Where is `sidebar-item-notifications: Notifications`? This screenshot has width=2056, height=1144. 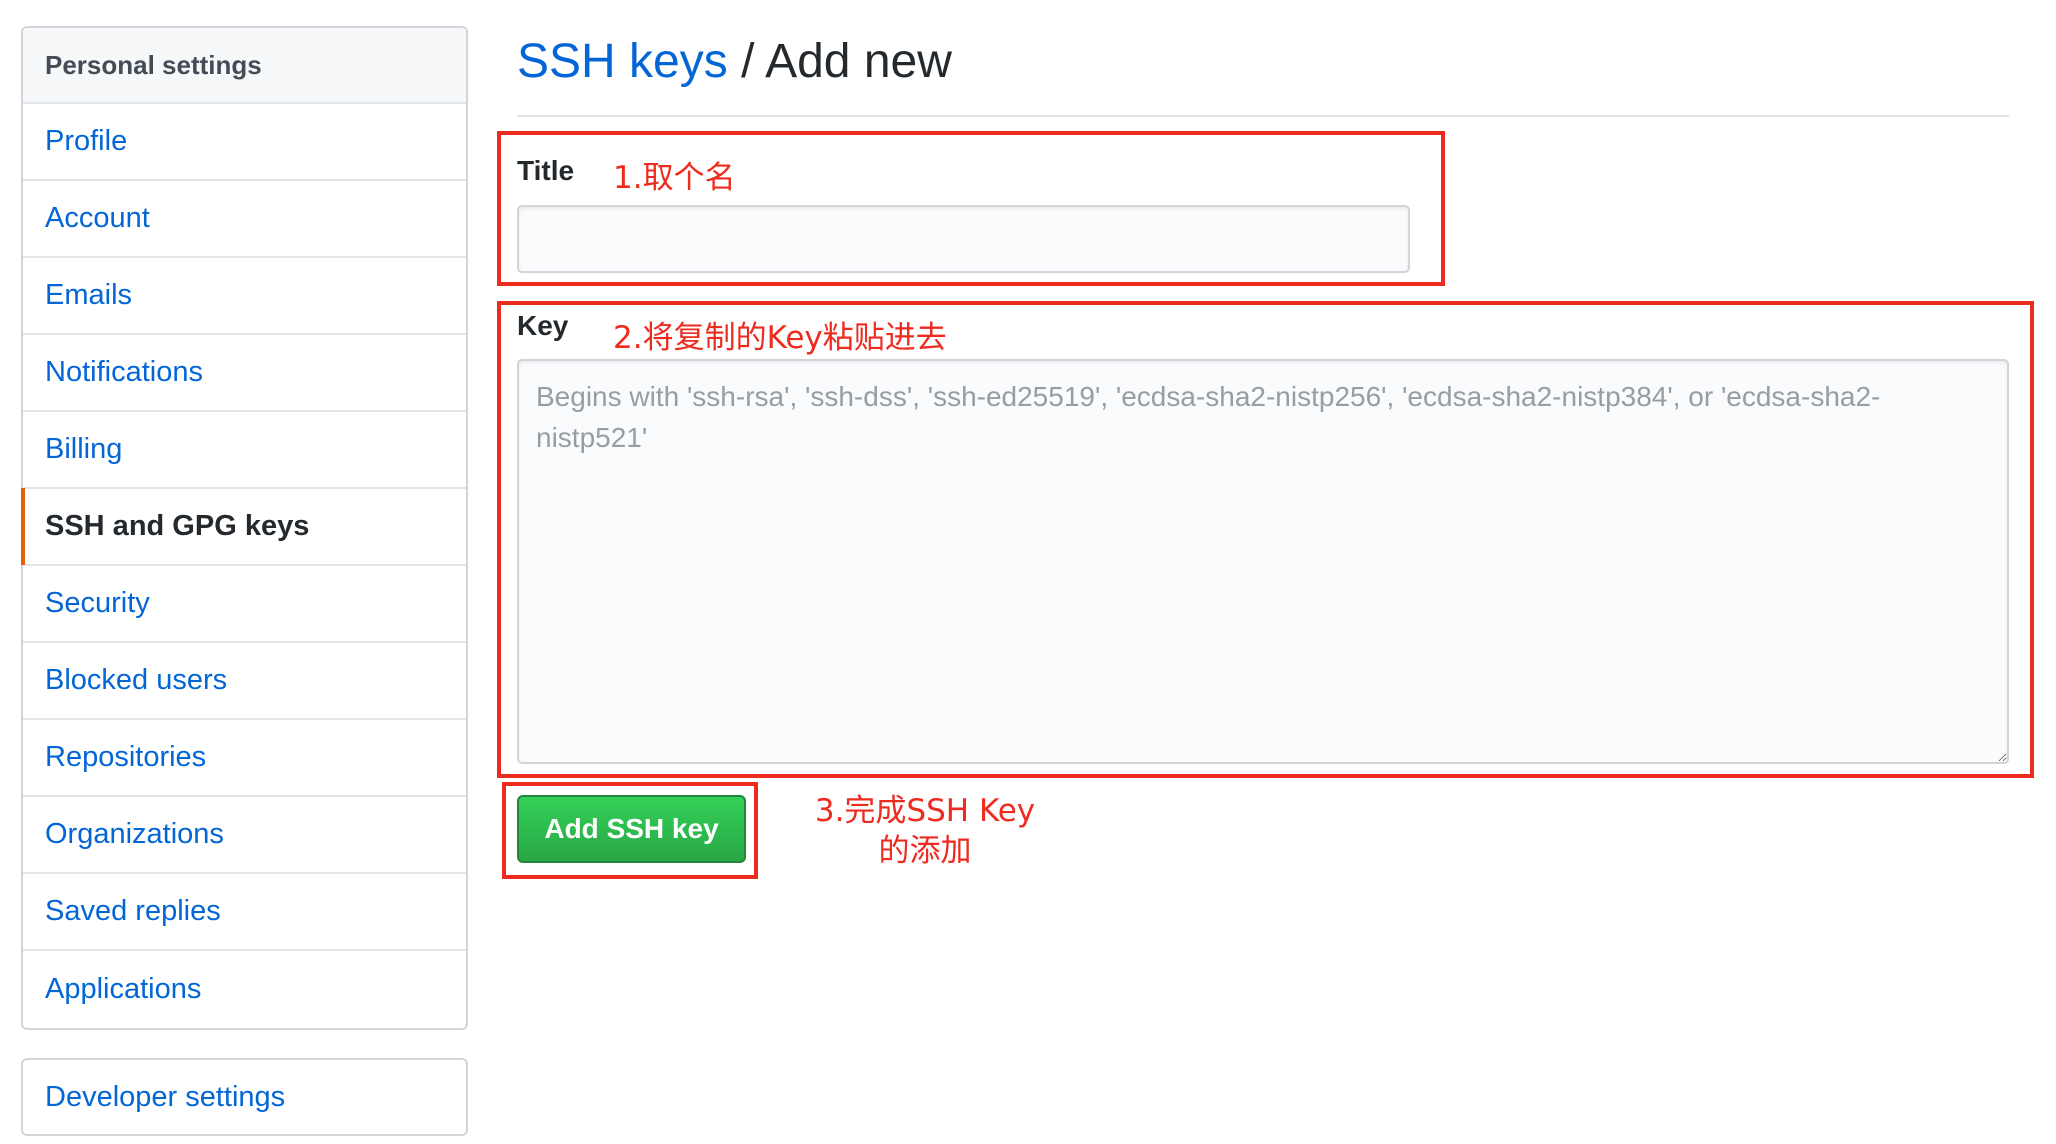
sidebar-item-notifications: Notifications is located at coordinates (244, 373).